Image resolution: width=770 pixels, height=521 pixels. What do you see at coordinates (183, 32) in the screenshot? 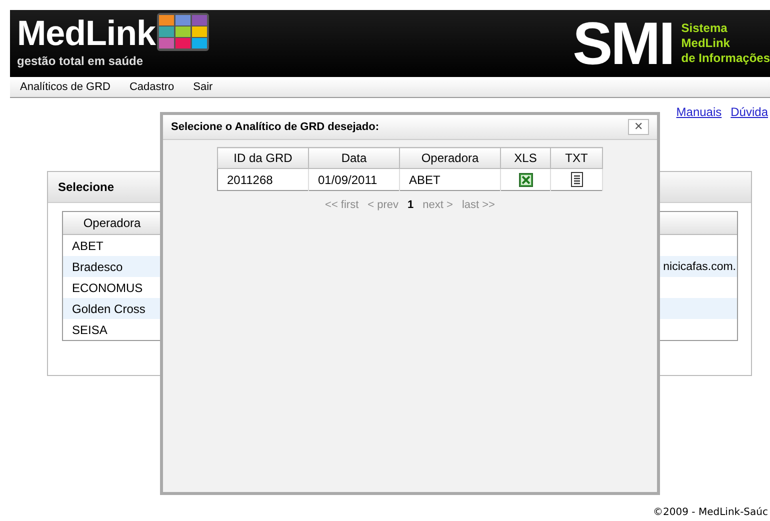
I see `color-grid-icon` at bounding box center [183, 32].